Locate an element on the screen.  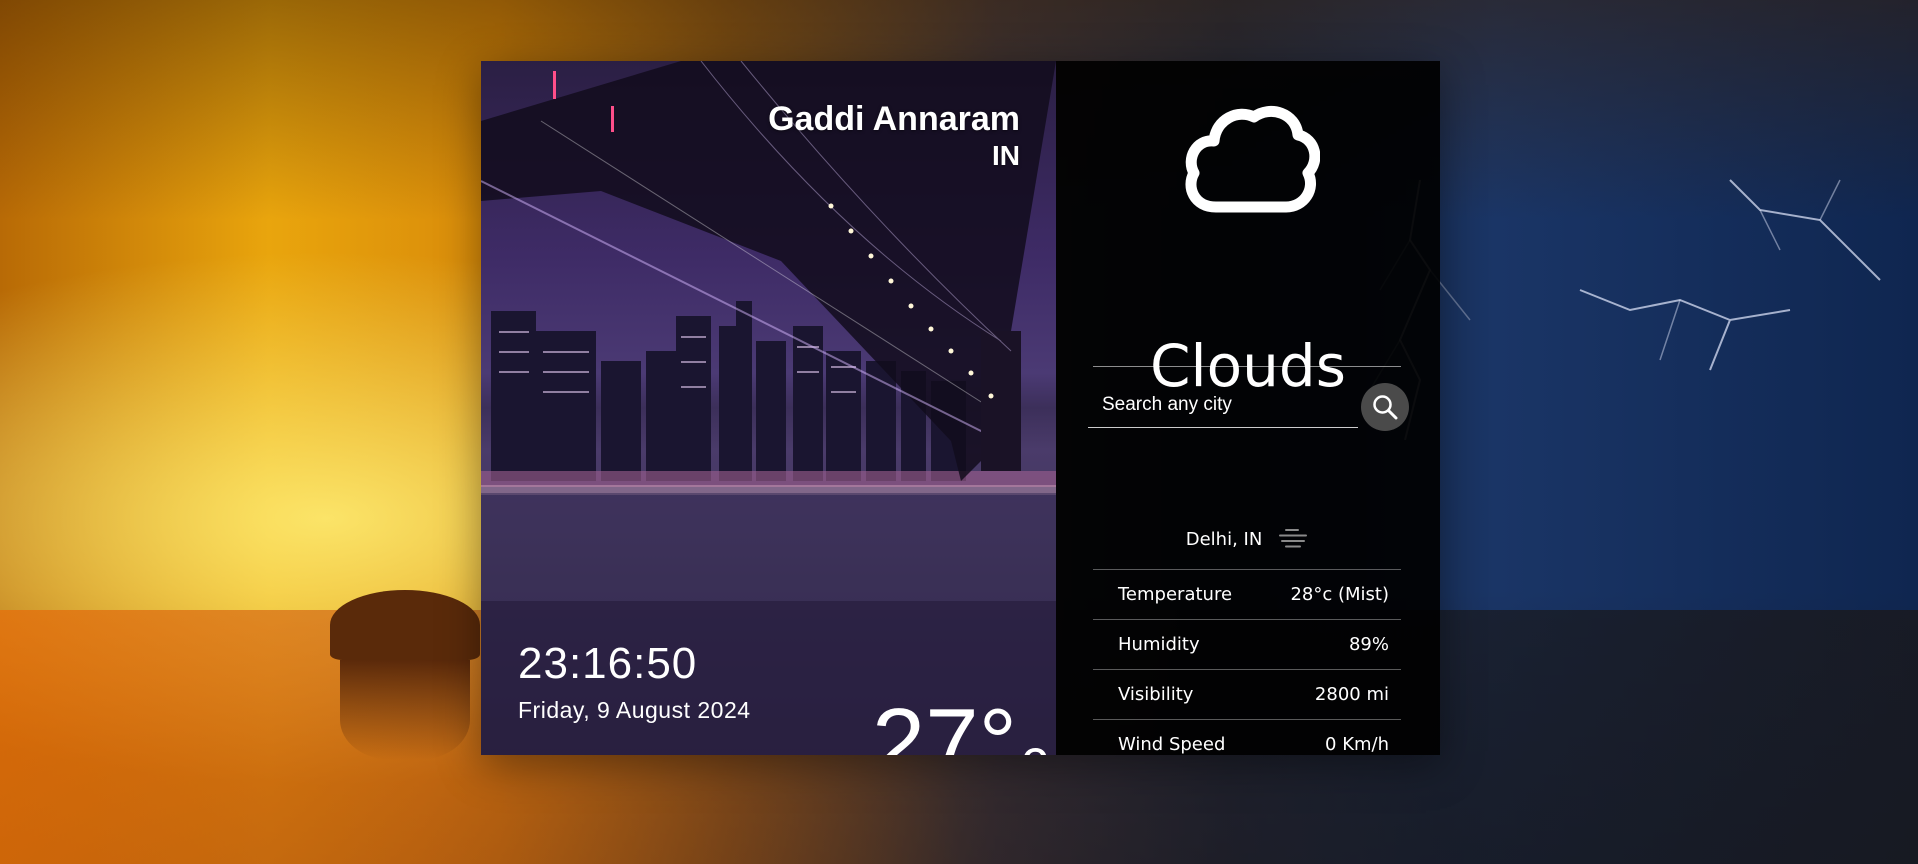
stat-label: Temperature is located at coordinates (1175, 594).